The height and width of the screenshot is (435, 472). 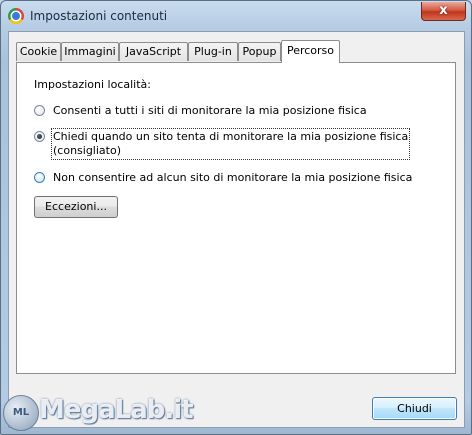 What do you see at coordinates (213, 51) in the screenshot?
I see `tab-plugin: Plug-in` at bounding box center [213, 51].